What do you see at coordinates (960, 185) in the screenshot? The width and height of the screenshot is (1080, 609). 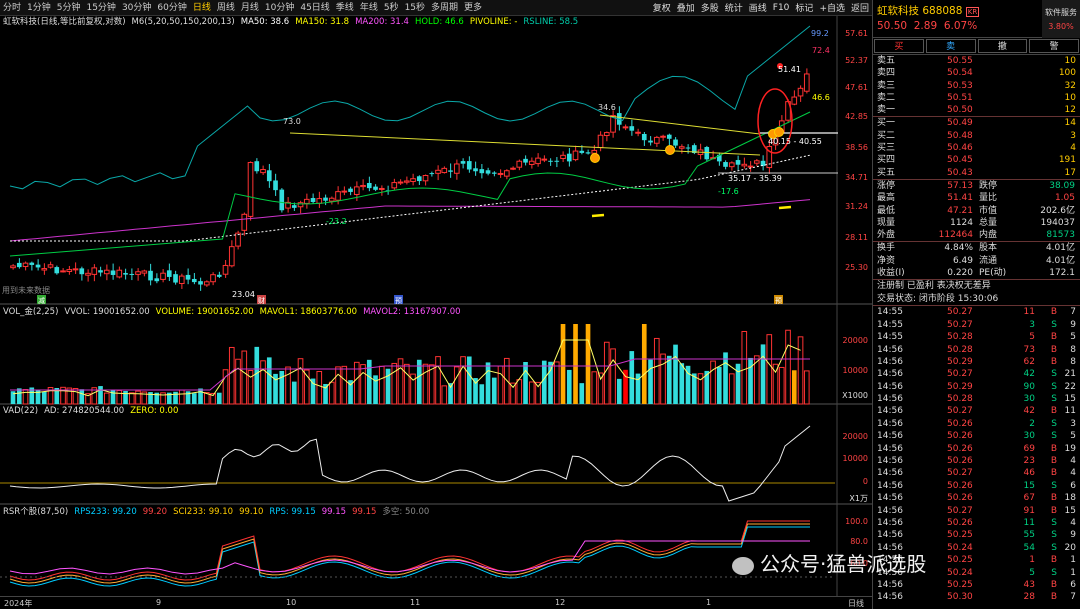 I see `stats-value: 57.13` at bounding box center [960, 185].